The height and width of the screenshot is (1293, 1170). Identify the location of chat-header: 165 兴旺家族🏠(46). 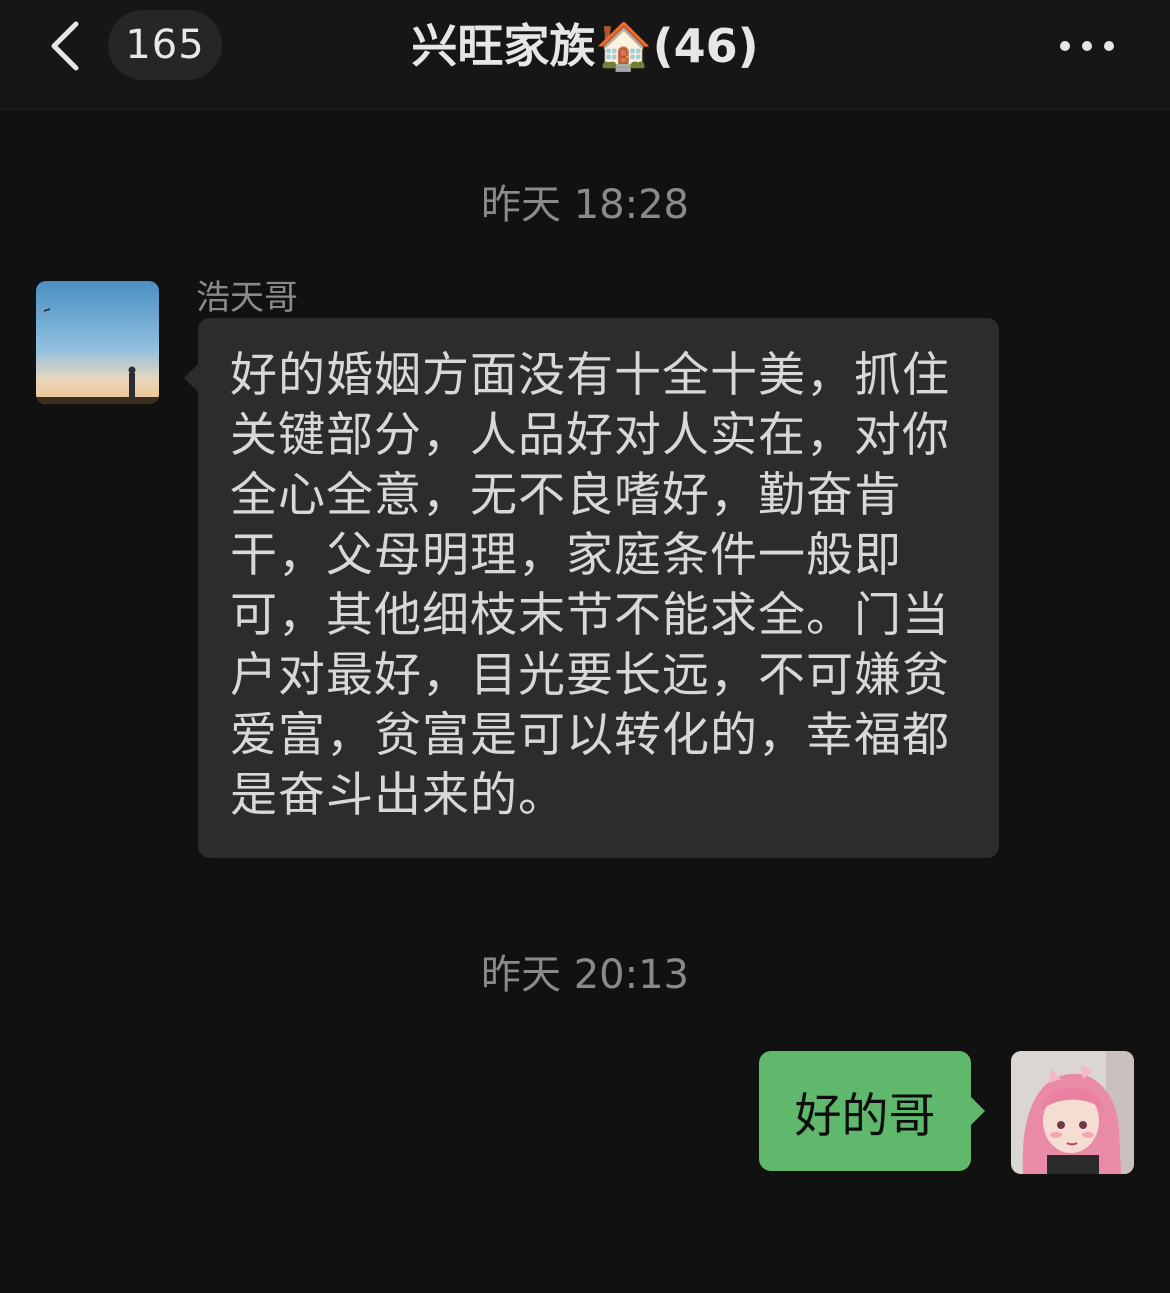
(585, 55).